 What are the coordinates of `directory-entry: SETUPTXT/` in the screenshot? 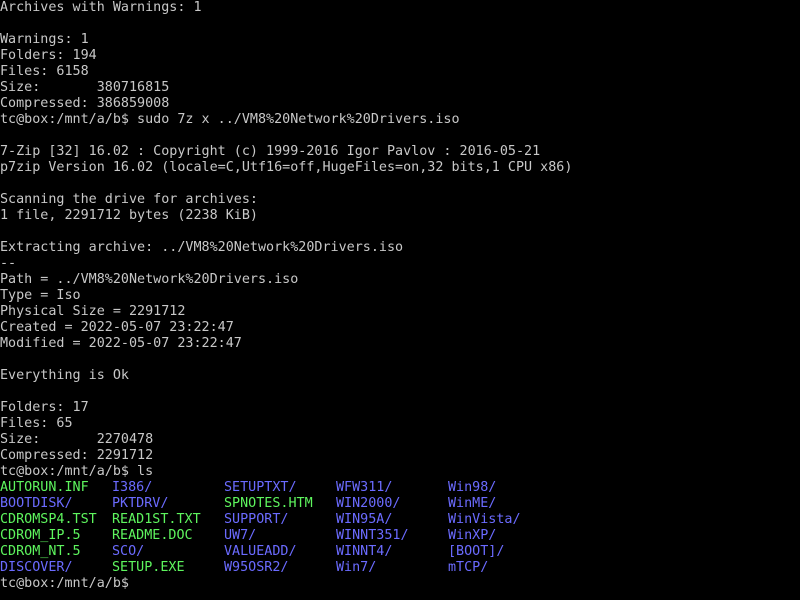 It's located at (260, 487).